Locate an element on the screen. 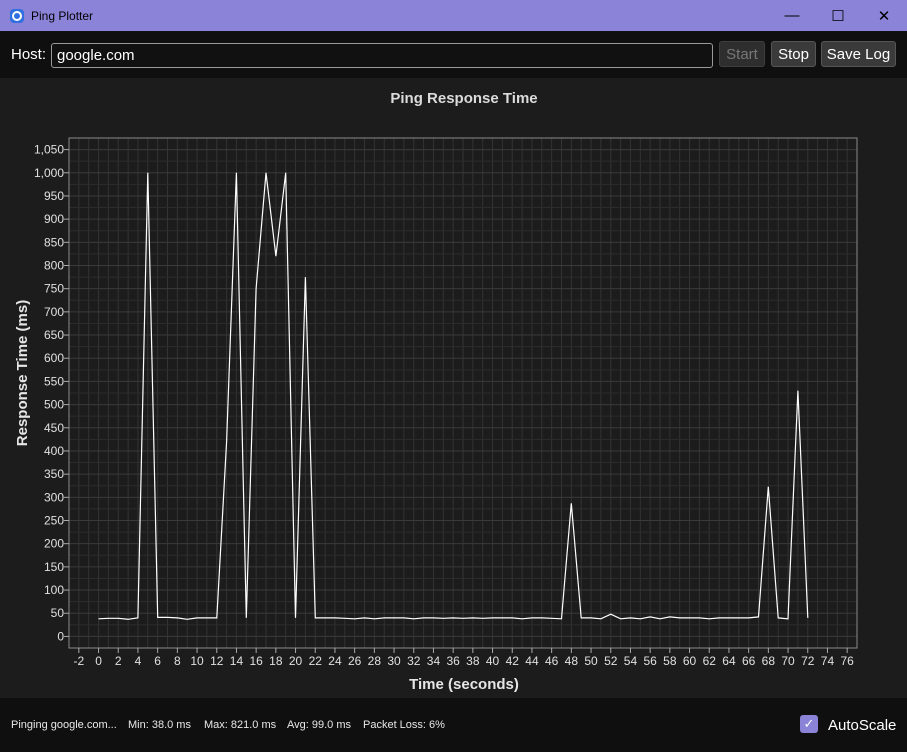  minimize-button: — is located at coordinates (792, 15).